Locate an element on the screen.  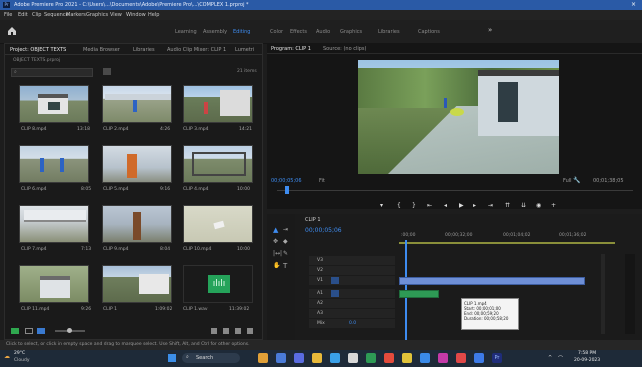
go-to-in-icon: ⇤ is located at coordinates (429, 205).